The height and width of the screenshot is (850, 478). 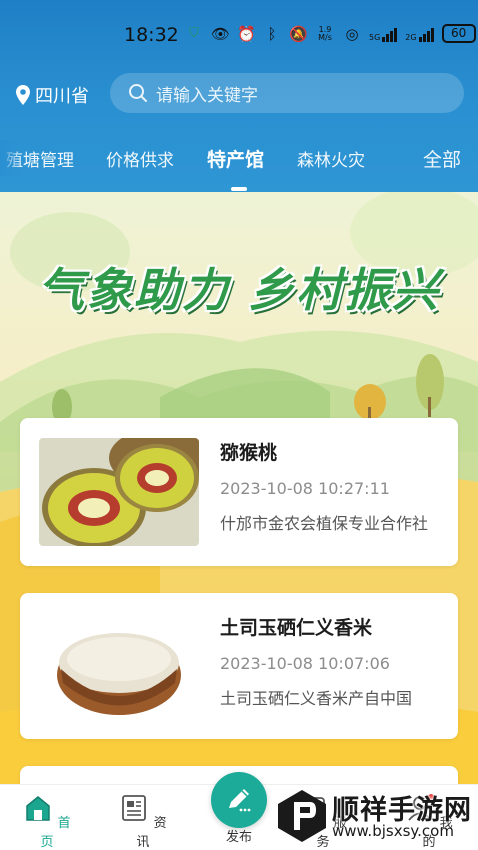 What do you see at coordinates (134, 808) in the screenshot?
I see `news-icon` at bounding box center [134, 808].